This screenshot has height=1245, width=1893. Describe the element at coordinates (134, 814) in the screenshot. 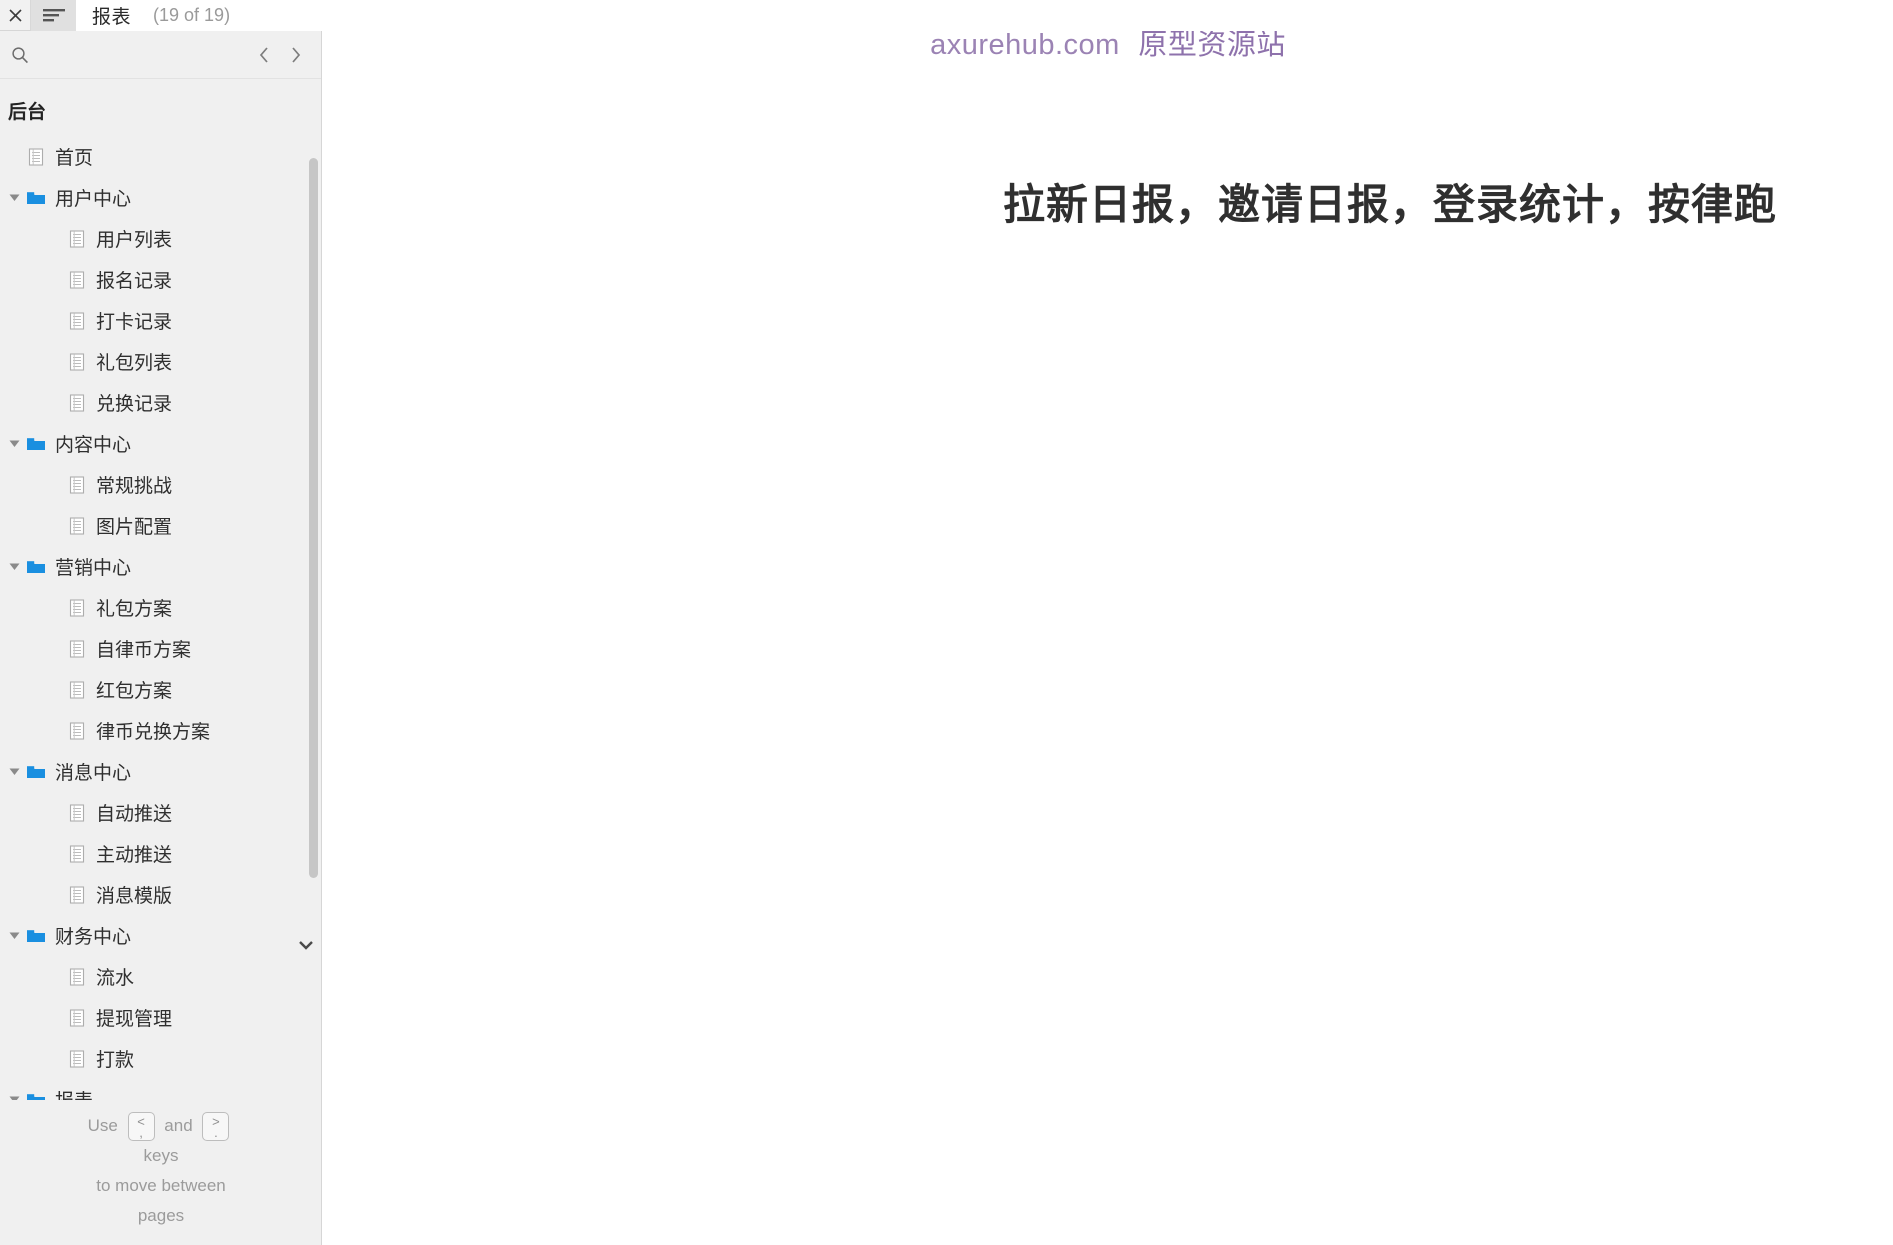

I see `sidebar-item-label: 自动推送` at that location.